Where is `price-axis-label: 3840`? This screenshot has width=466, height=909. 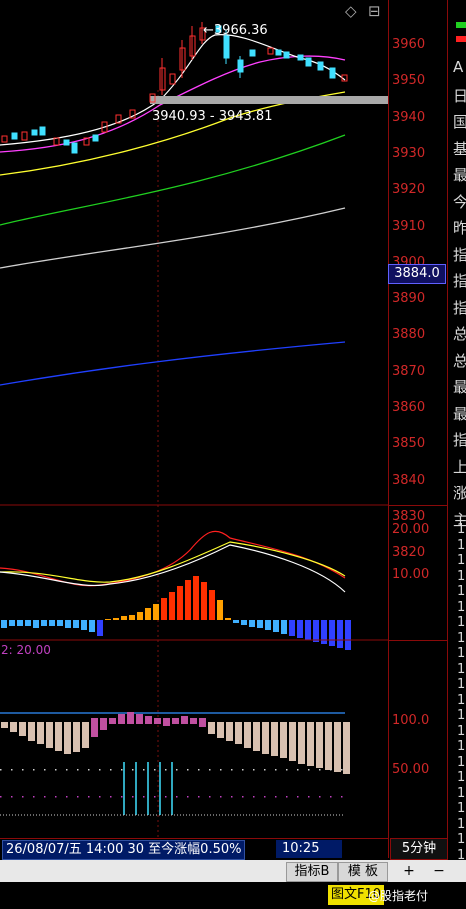 price-axis-label: 3840 is located at coordinates (409, 480).